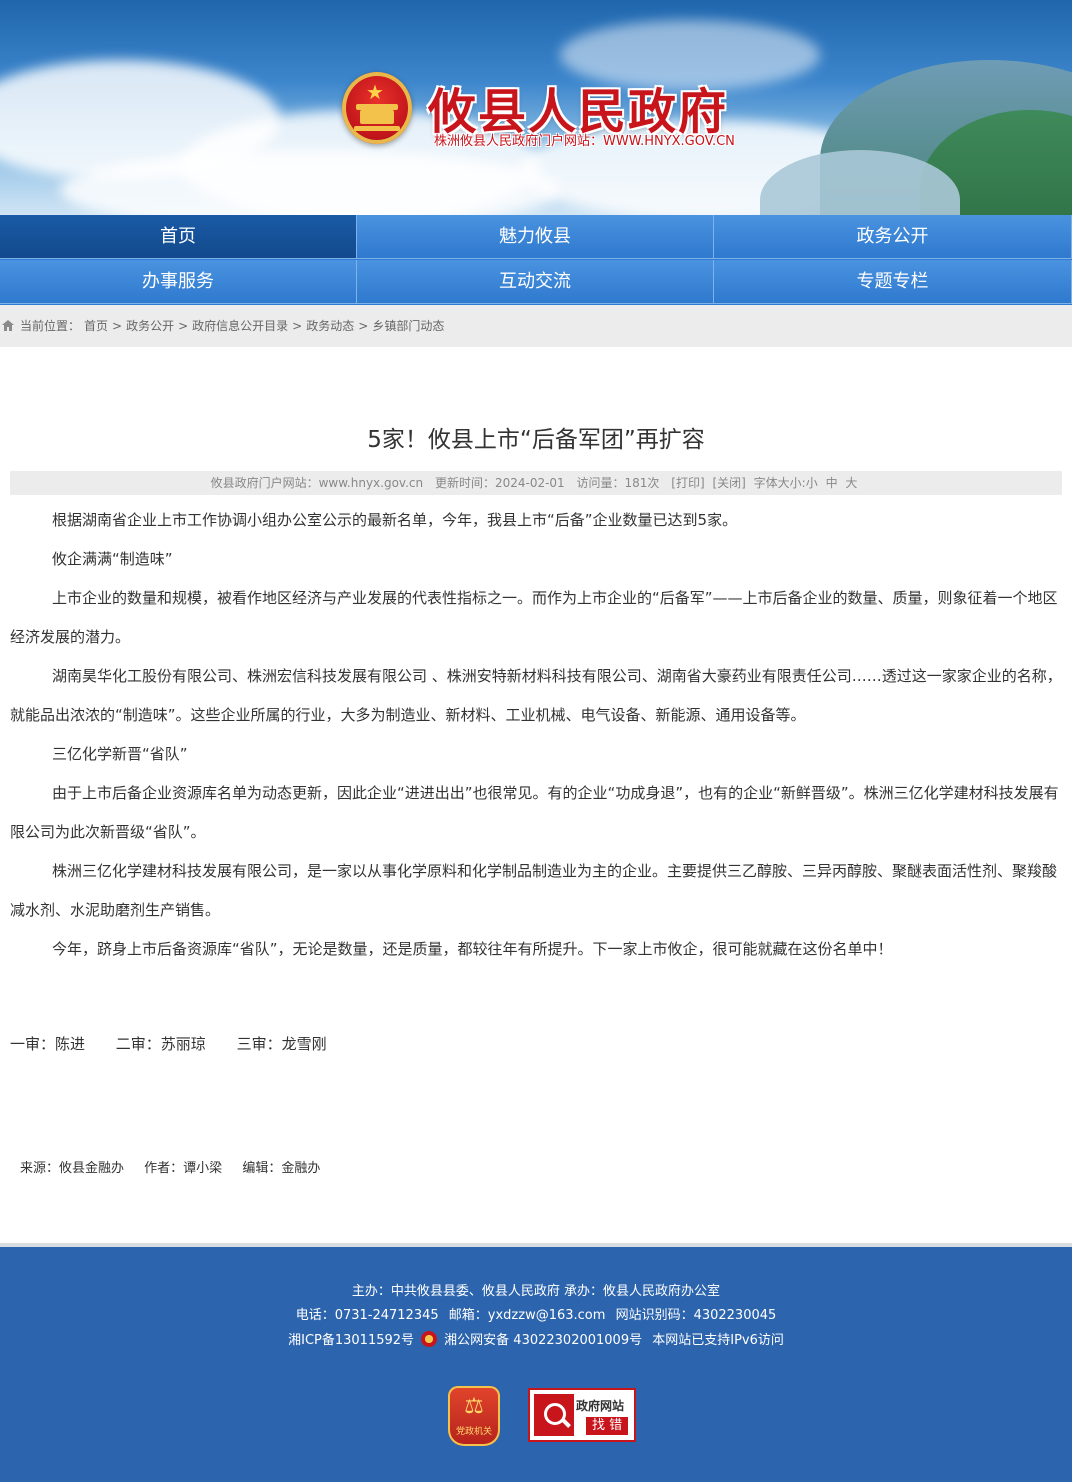 The image size is (1072, 1482). What do you see at coordinates (607, 1426) in the screenshot?
I see `report-error-action: 找 错` at bounding box center [607, 1426].